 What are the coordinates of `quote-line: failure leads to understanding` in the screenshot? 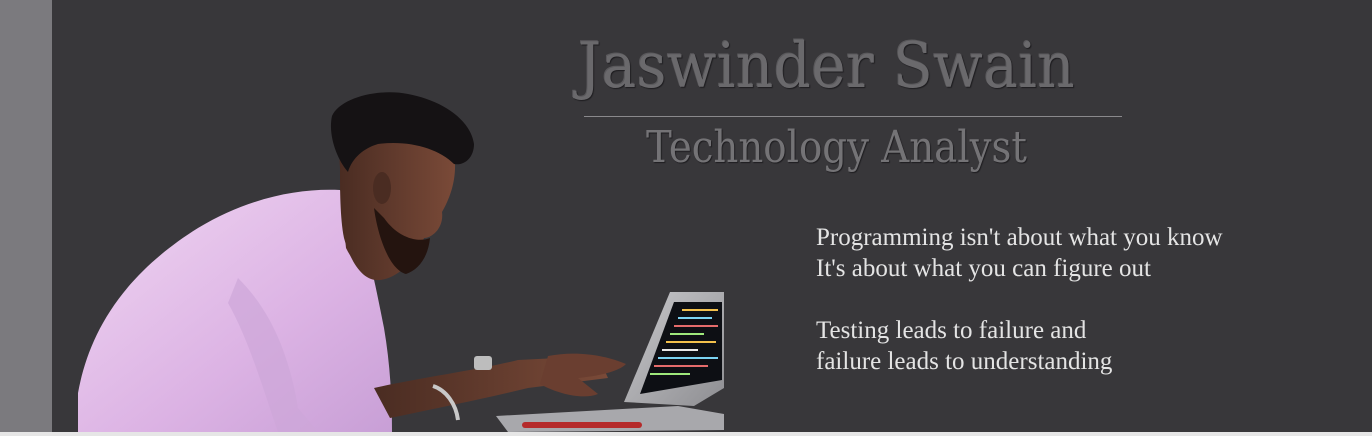 It's located at (964, 361).